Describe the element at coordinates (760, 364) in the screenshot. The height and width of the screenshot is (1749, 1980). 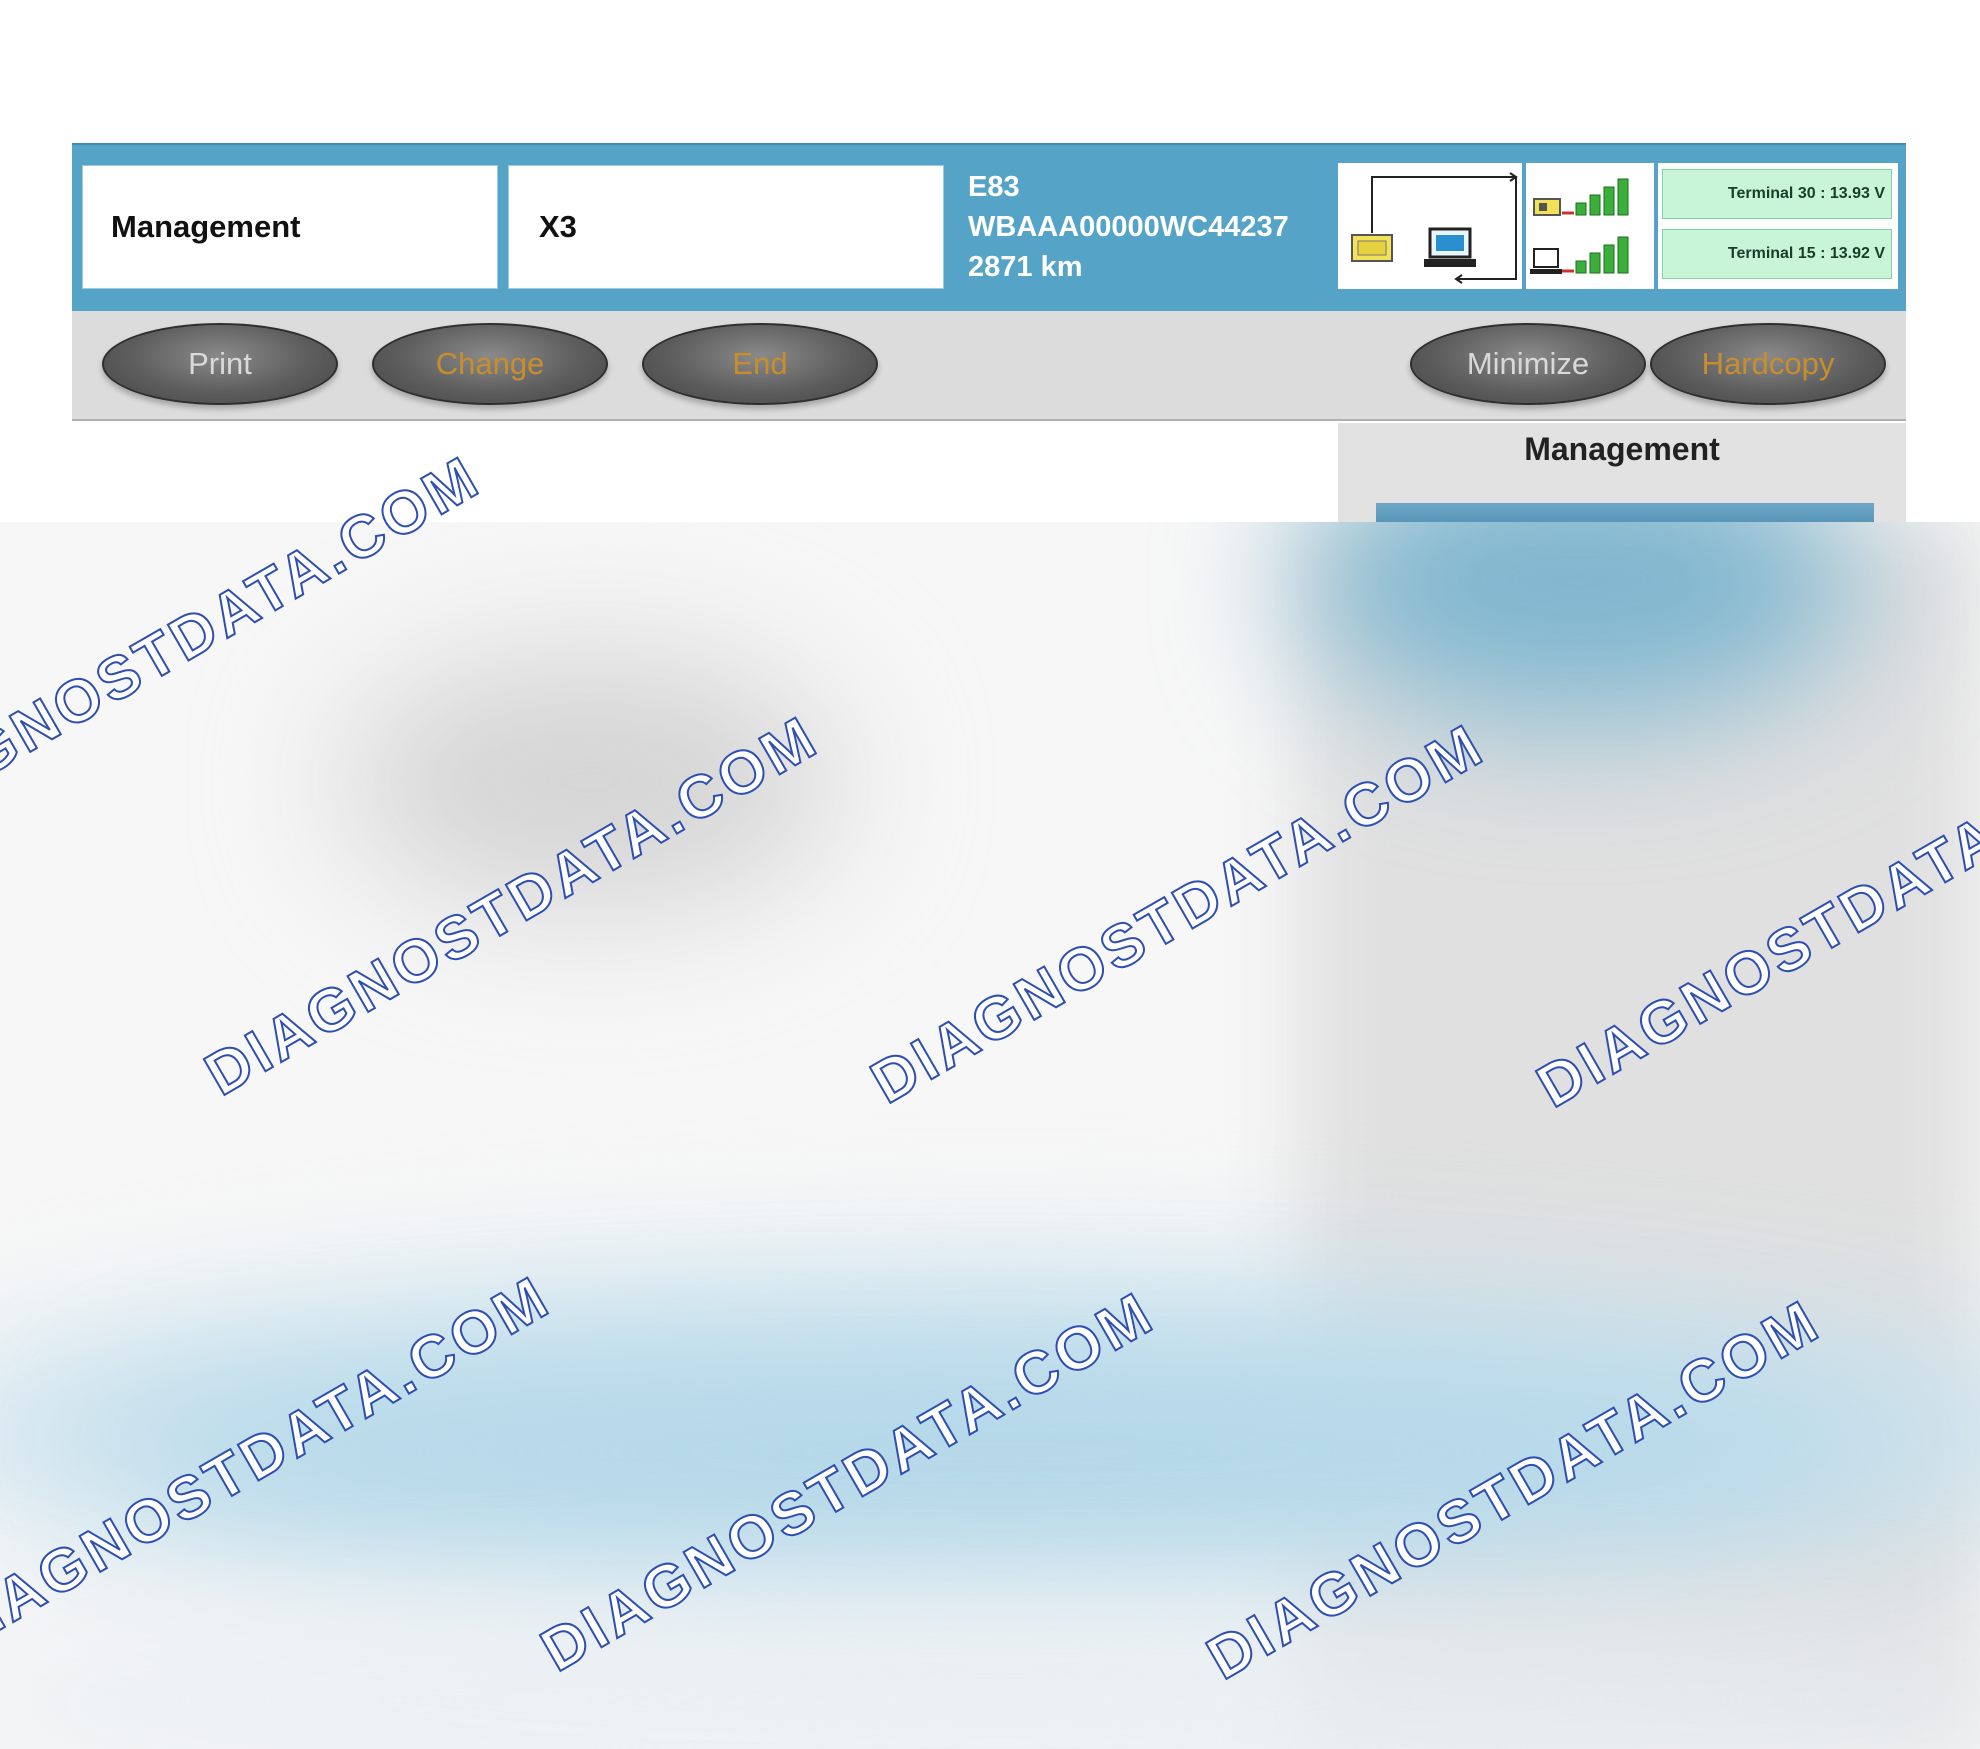
I see `end-button: End` at that location.